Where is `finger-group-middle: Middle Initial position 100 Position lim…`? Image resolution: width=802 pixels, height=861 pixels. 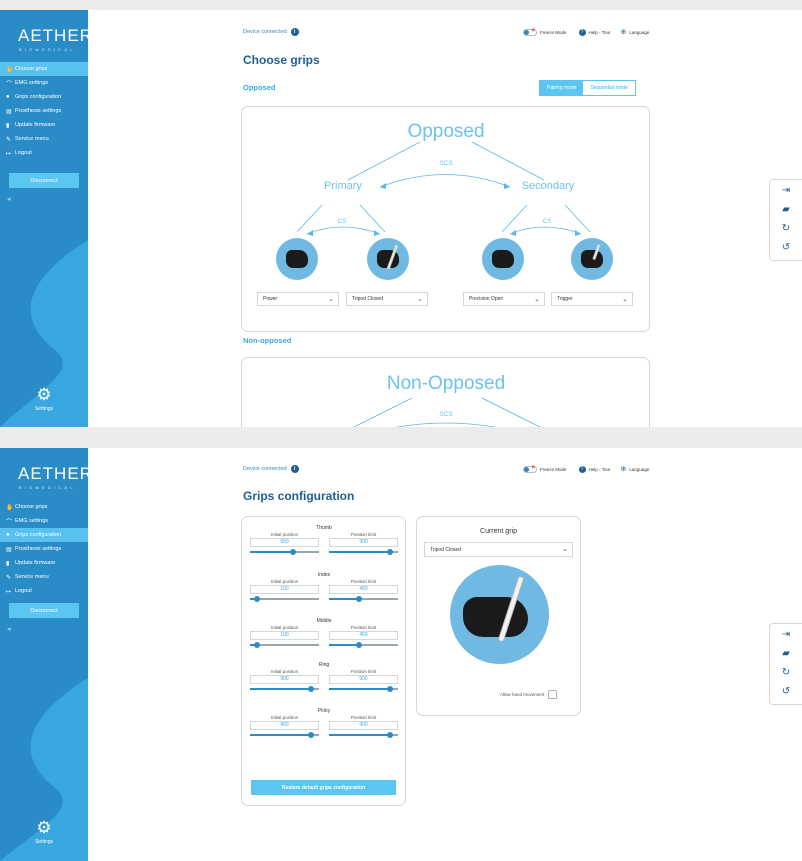 finger-group-middle: Middle Initial position 100 Position lim… is located at coordinates (324, 633).